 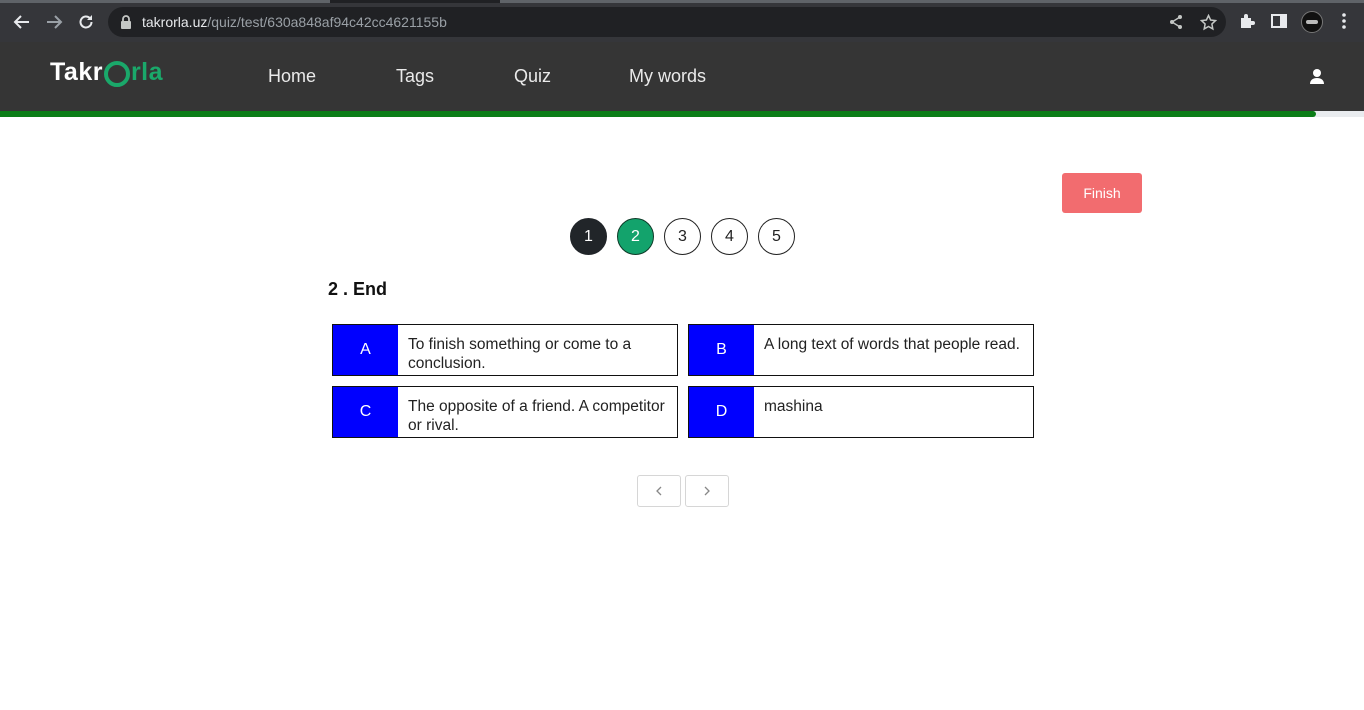 I want to click on profile-avatar, so click(x=1312, y=22).